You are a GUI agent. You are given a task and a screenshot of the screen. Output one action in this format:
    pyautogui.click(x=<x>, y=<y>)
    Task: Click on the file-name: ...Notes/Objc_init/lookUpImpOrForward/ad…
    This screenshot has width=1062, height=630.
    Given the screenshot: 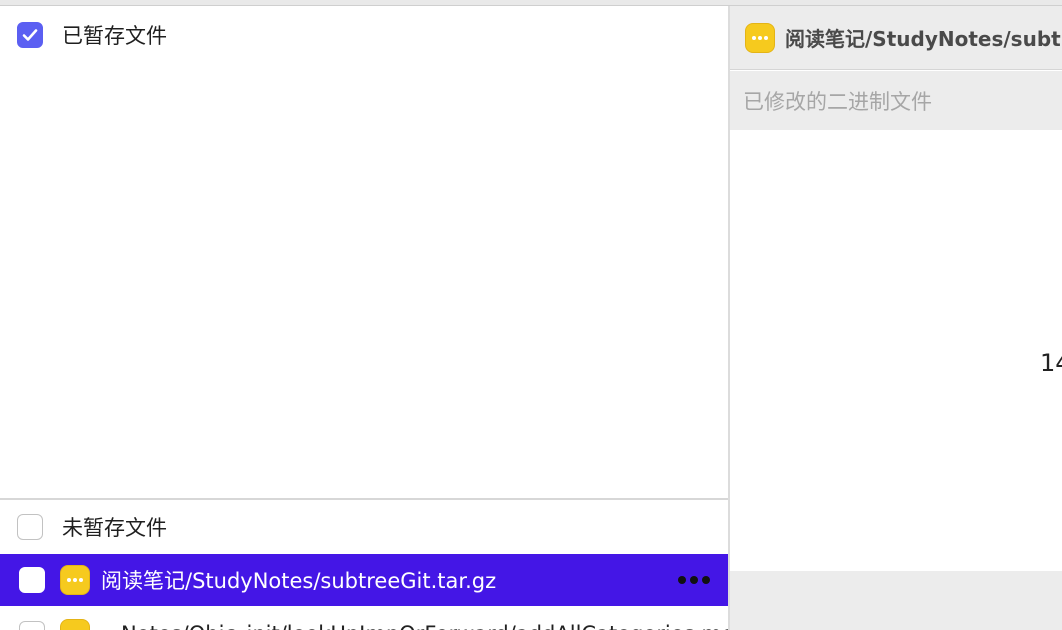 What is the action you would take?
    pyautogui.click(x=414, y=626)
    